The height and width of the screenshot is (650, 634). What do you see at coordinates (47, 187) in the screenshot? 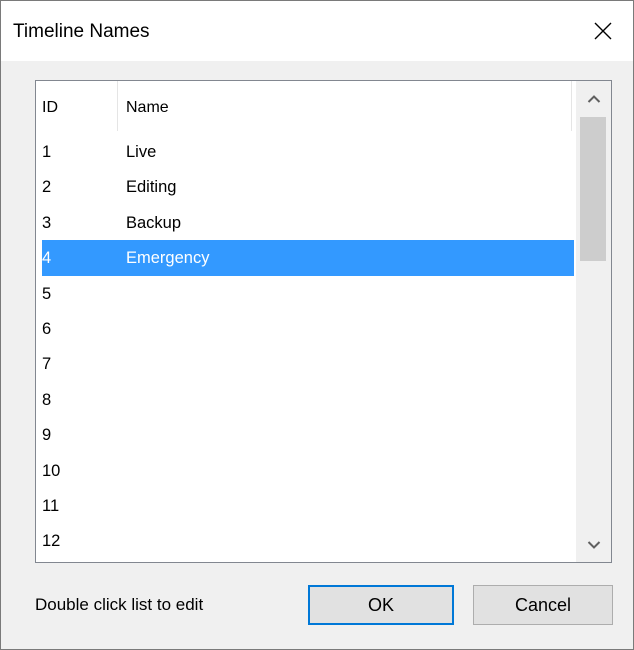
I see `item-id: 2` at bounding box center [47, 187].